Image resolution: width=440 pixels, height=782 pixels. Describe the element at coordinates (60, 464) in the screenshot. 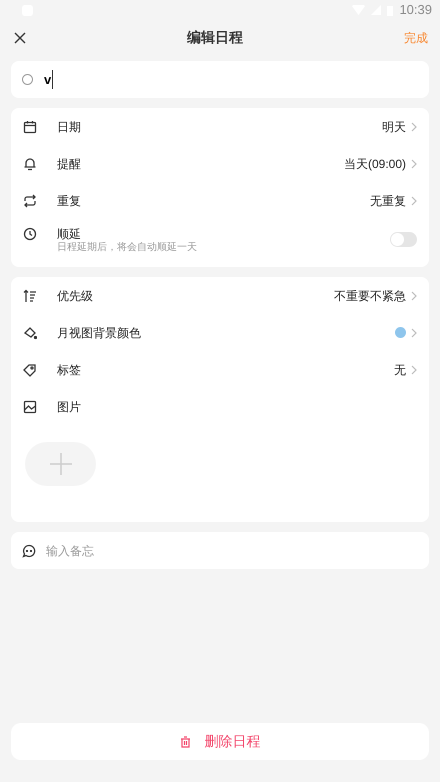

I see `plus-icon` at that location.